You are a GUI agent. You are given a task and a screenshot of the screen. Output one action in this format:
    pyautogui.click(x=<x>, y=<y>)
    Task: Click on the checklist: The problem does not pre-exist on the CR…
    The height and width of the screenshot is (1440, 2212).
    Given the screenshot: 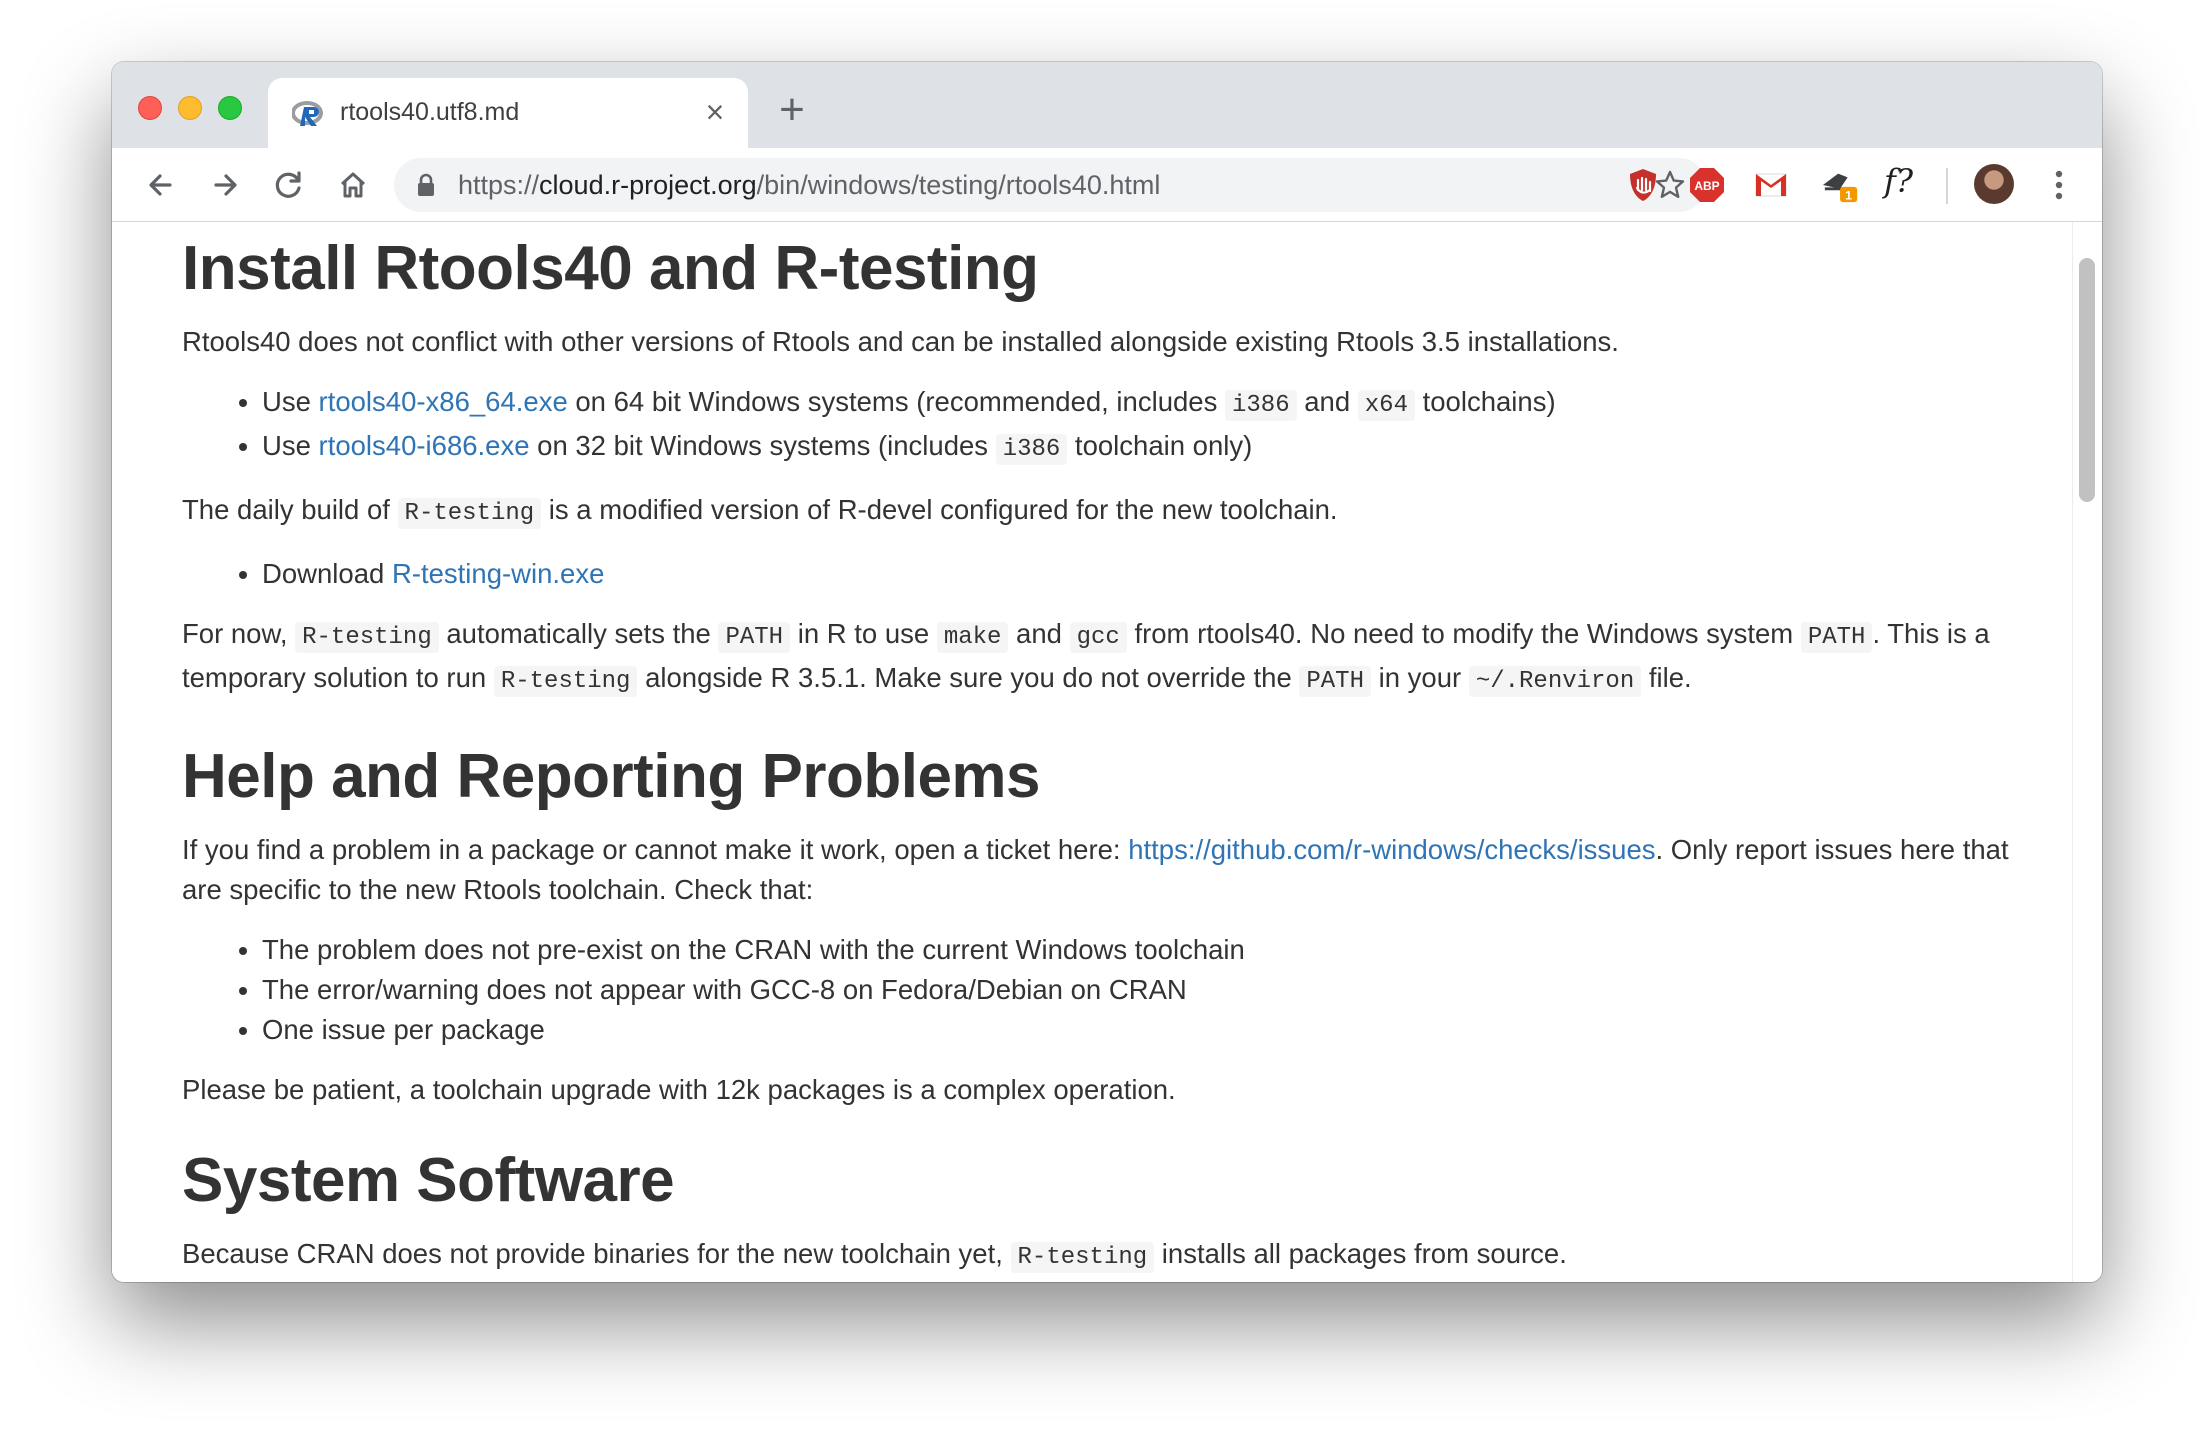 What is the action you would take?
    pyautogui.click(x=1117, y=990)
    